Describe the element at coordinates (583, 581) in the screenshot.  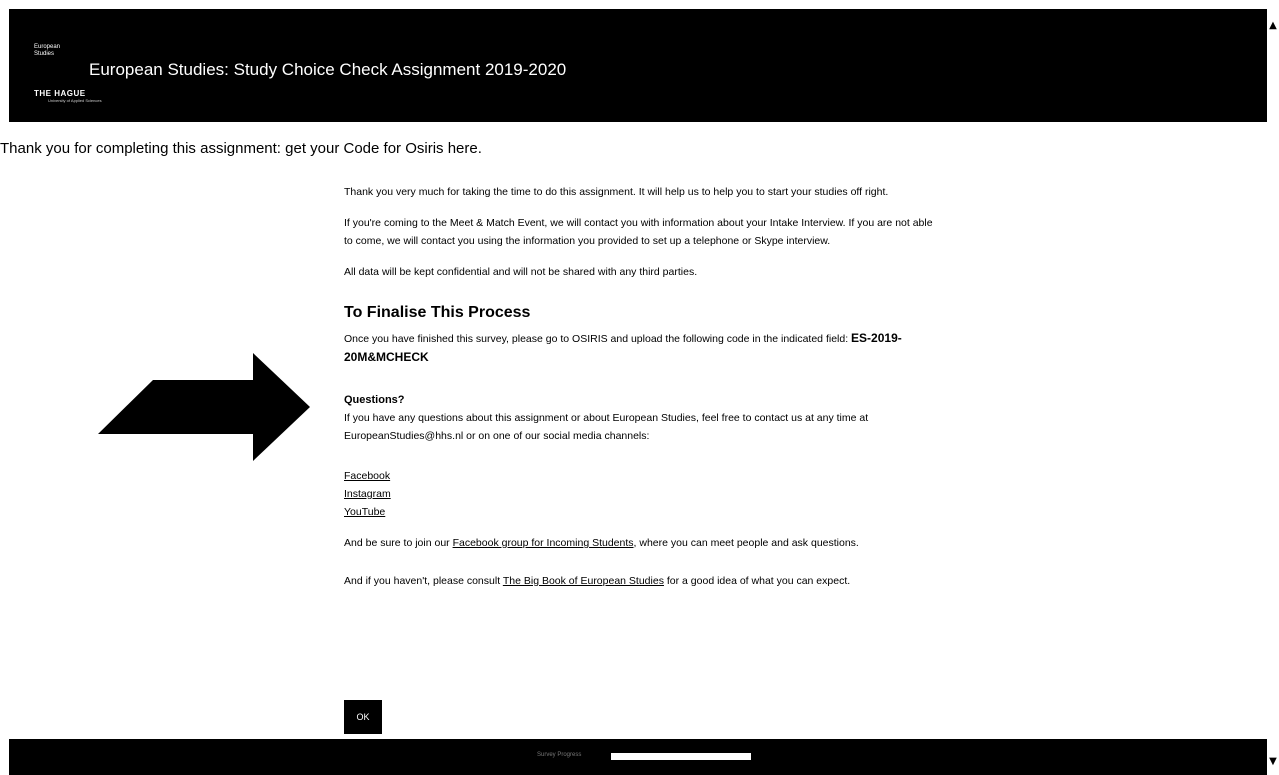
I see `big-book-link: The Big Book of European Studies` at that location.